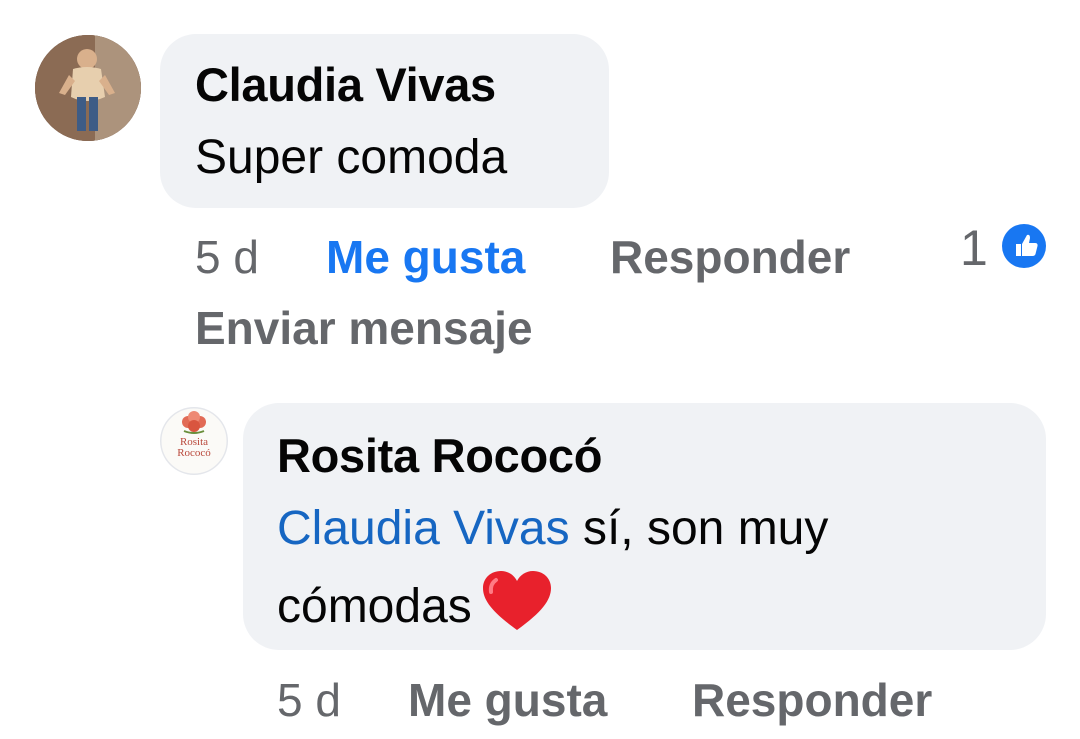  I want to click on comment-text: Super comoda, so click(351, 157).